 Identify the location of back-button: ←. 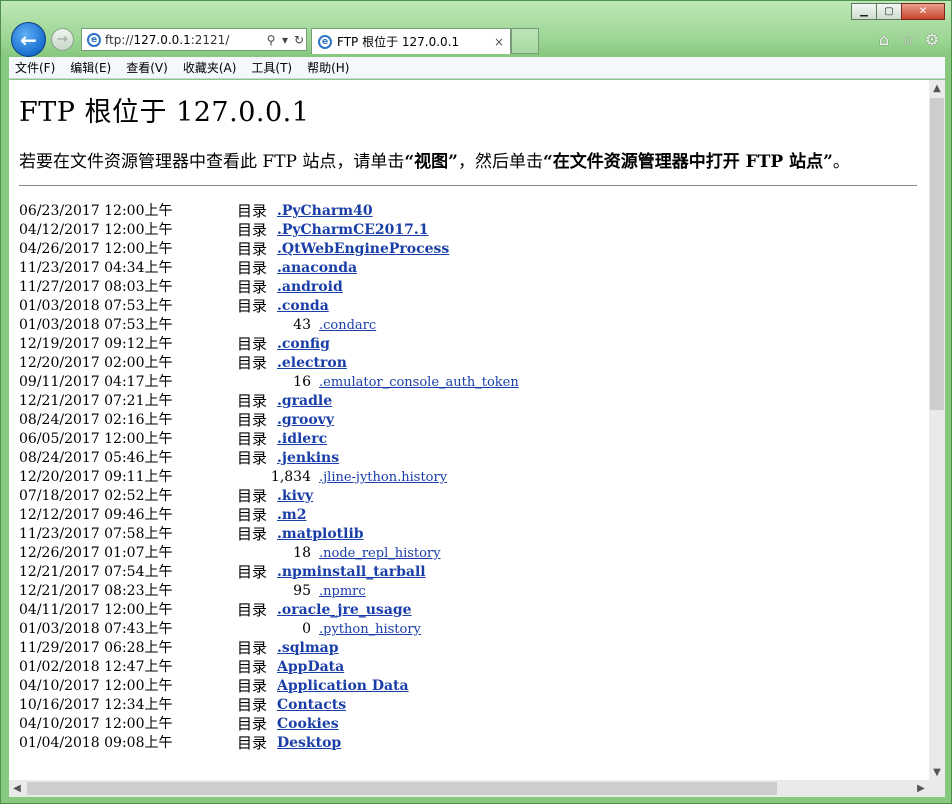
(28, 39).